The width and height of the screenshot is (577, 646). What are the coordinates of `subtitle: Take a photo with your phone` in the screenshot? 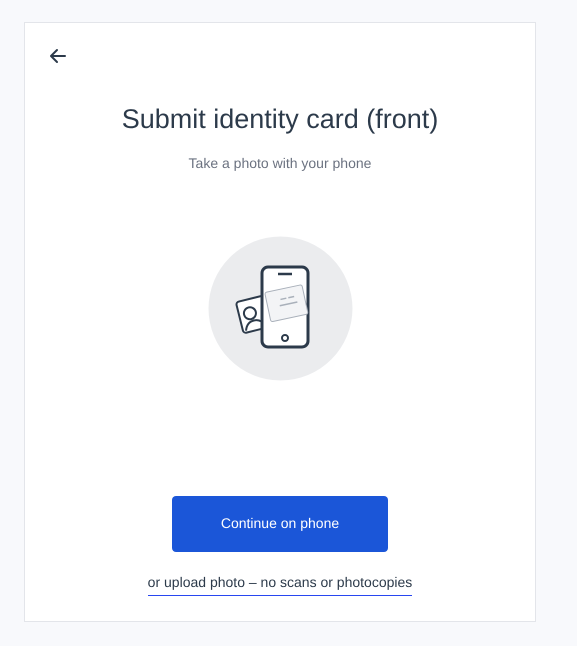 It's located at (280, 163).